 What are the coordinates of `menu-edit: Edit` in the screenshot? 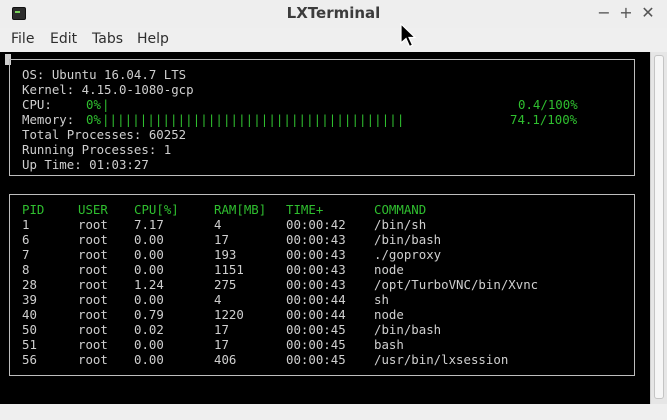 It's located at (63, 39).